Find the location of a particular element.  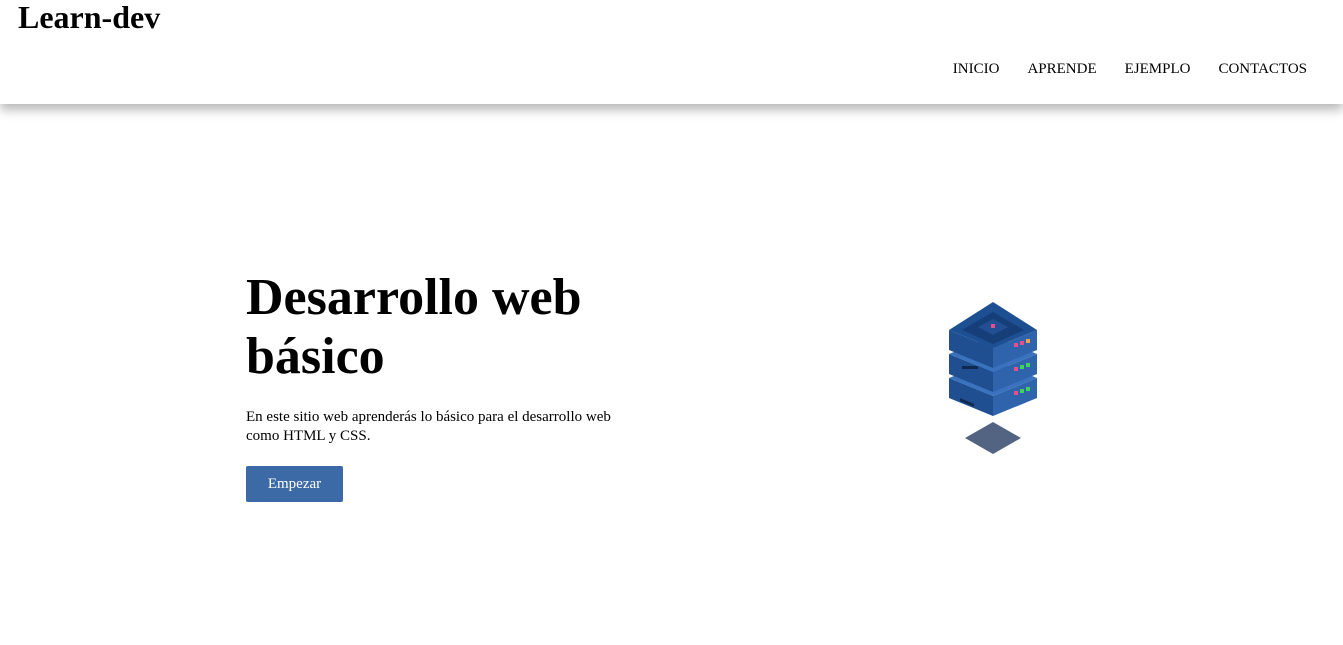

main-nav: INICIO APRENDE EJEMPLO CONTACTOS is located at coordinates (1130, 69).